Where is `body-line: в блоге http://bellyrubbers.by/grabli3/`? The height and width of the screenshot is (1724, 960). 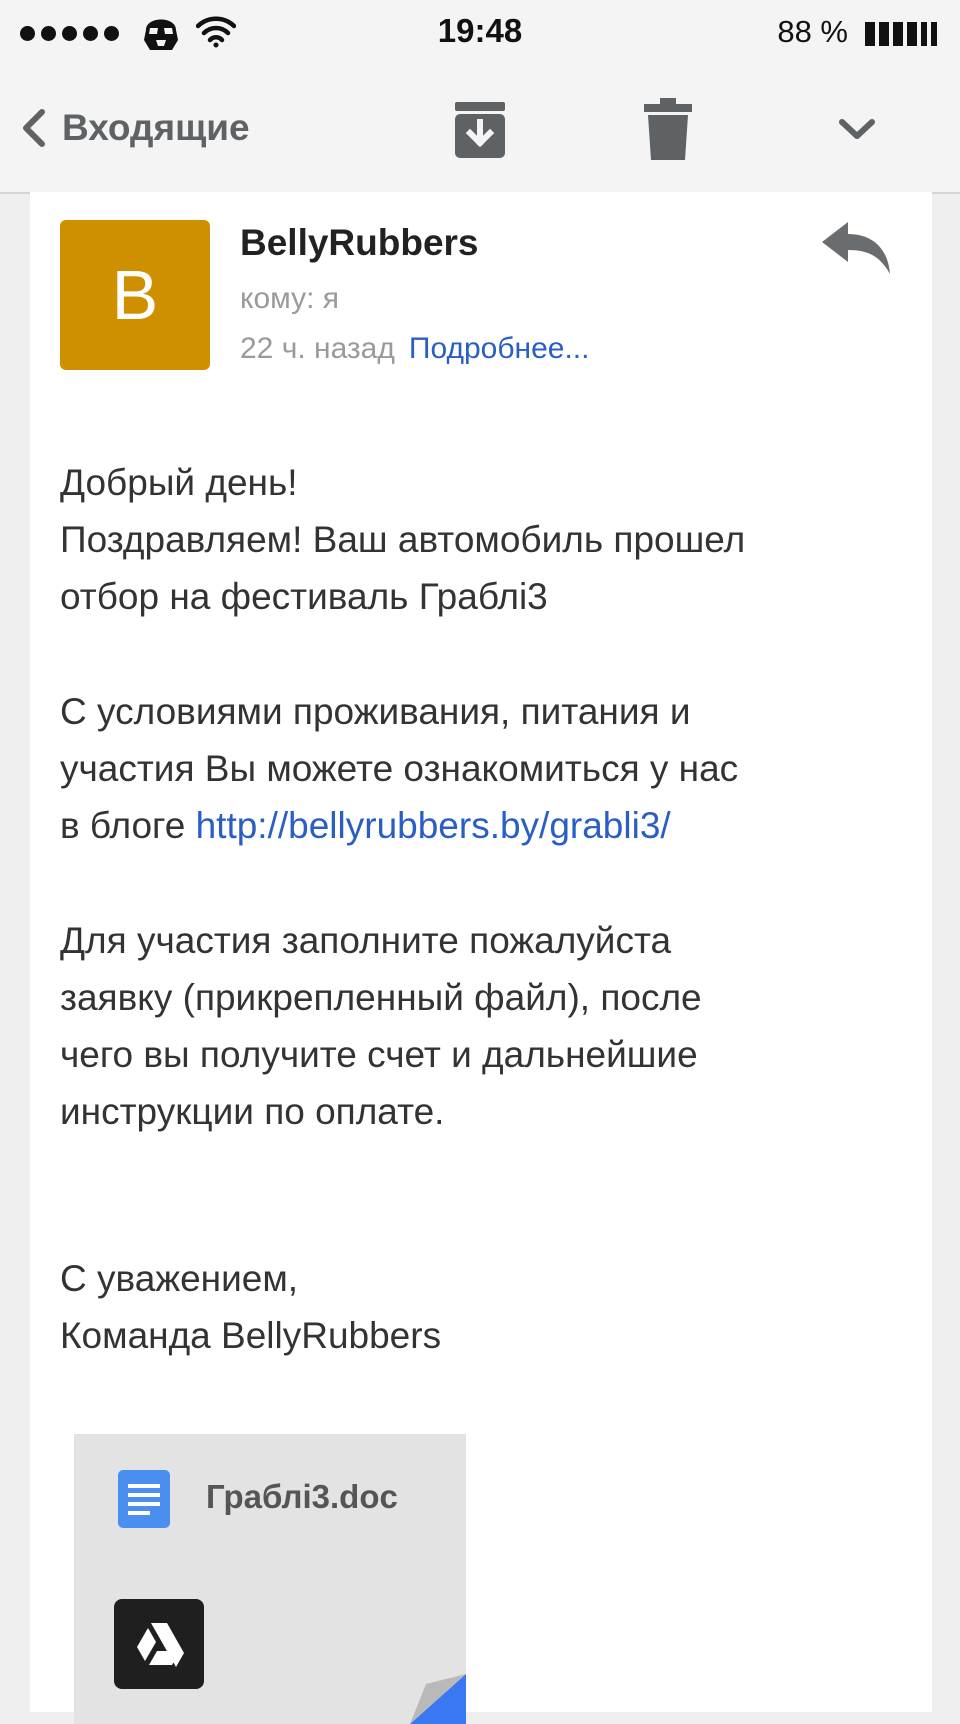
body-line: в блоге http://bellyrubbers.by/grabli3/ is located at coordinates (490, 825).